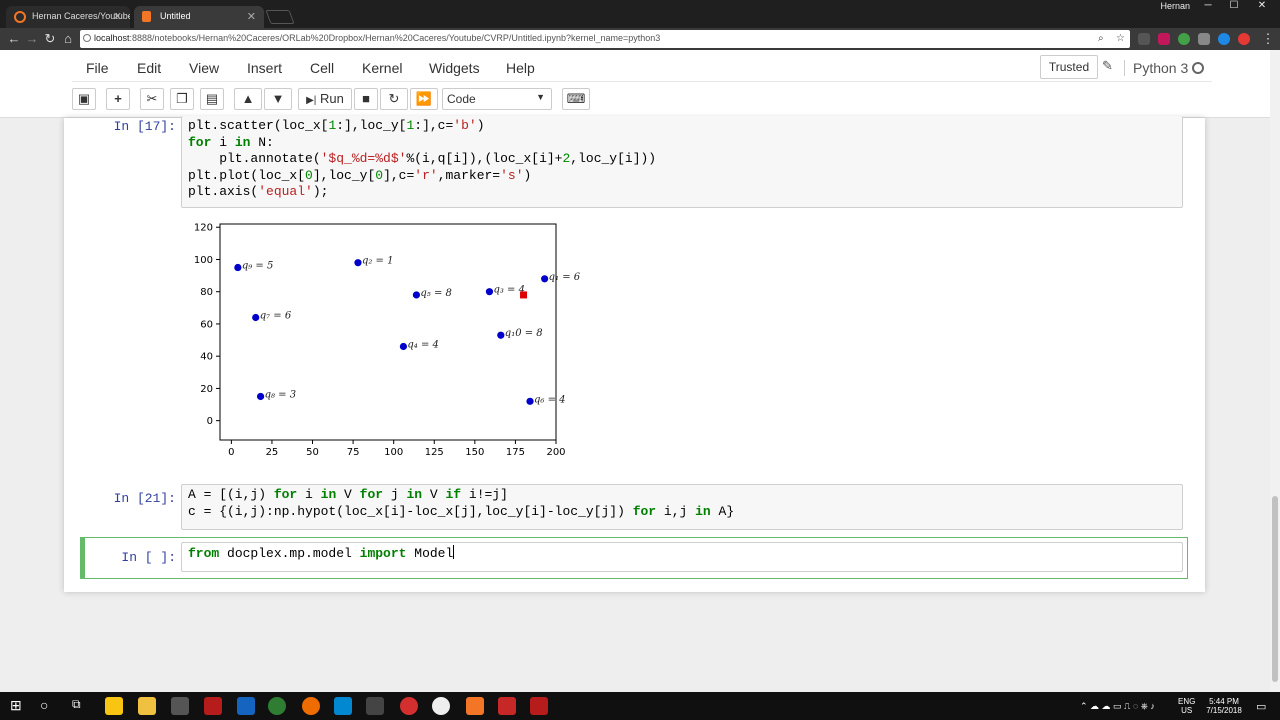  I want to click on run-button: ▶| Run, so click(325, 99).